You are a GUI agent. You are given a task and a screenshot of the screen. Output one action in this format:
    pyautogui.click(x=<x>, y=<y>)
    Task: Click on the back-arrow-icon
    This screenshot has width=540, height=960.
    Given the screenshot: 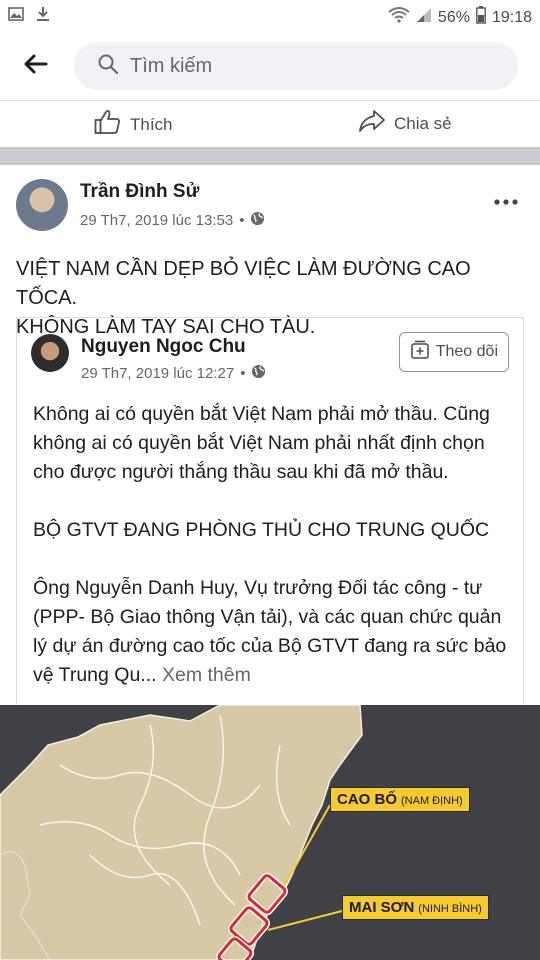 What is the action you would take?
    pyautogui.click(x=36, y=66)
    